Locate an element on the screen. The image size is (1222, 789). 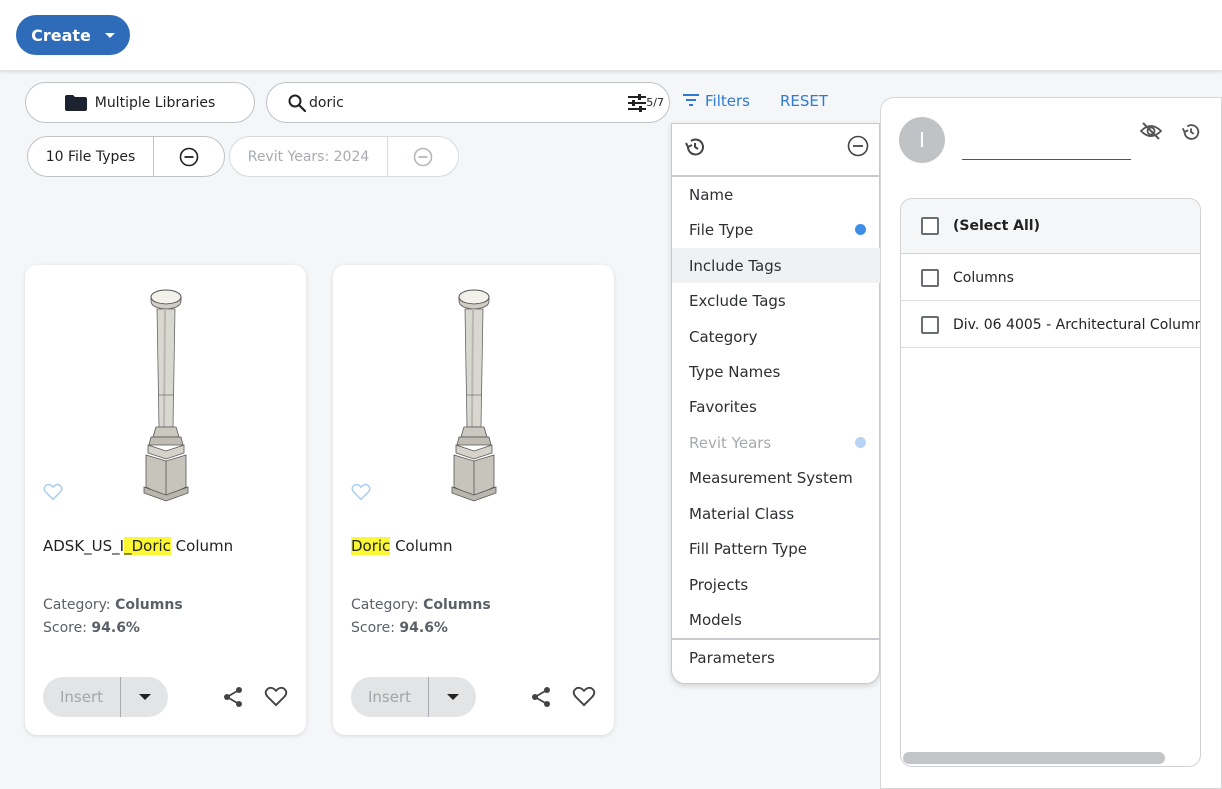
filter-item-projects: Projects is located at coordinates (776, 584).